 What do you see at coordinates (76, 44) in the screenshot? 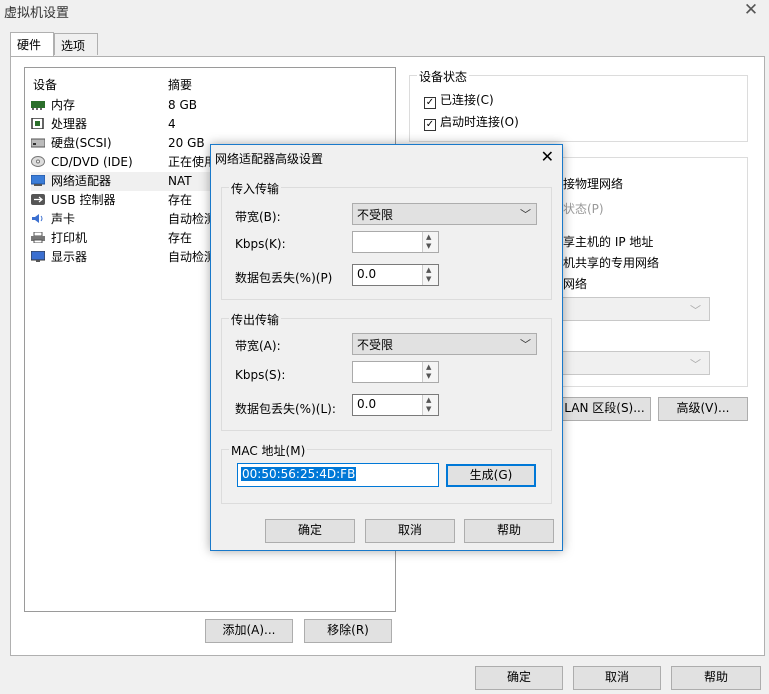
I see `tab-options: 选项` at bounding box center [76, 44].